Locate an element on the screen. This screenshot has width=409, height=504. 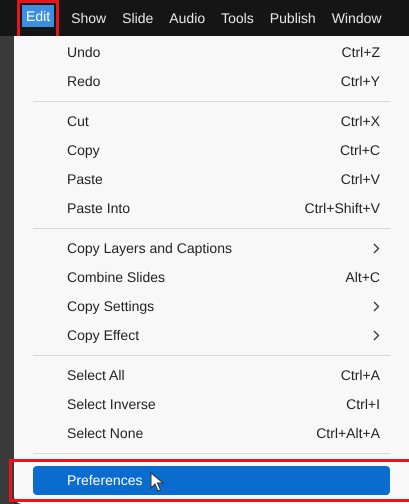
shortcut-label: Ctrl+Shift+V is located at coordinates (342, 208).